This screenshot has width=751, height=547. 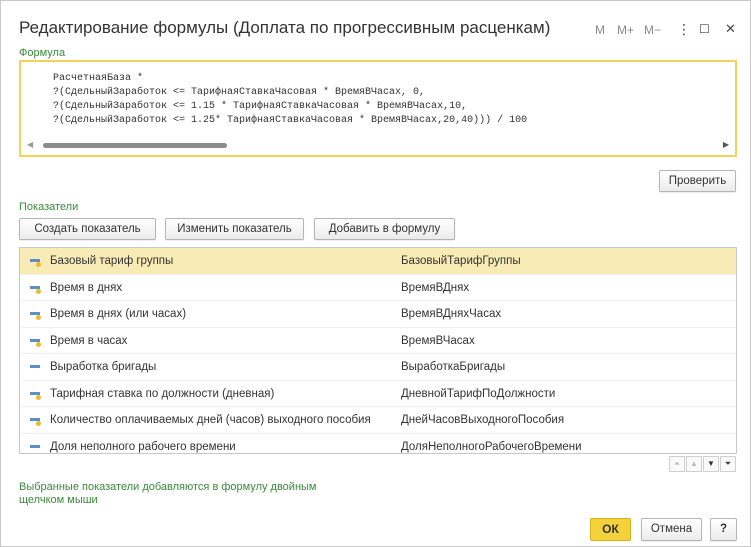 What do you see at coordinates (378, 261) in the screenshot?
I see `list-item: Базовый тариф группы БазовыйТарифГруппы` at bounding box center [378, 261].